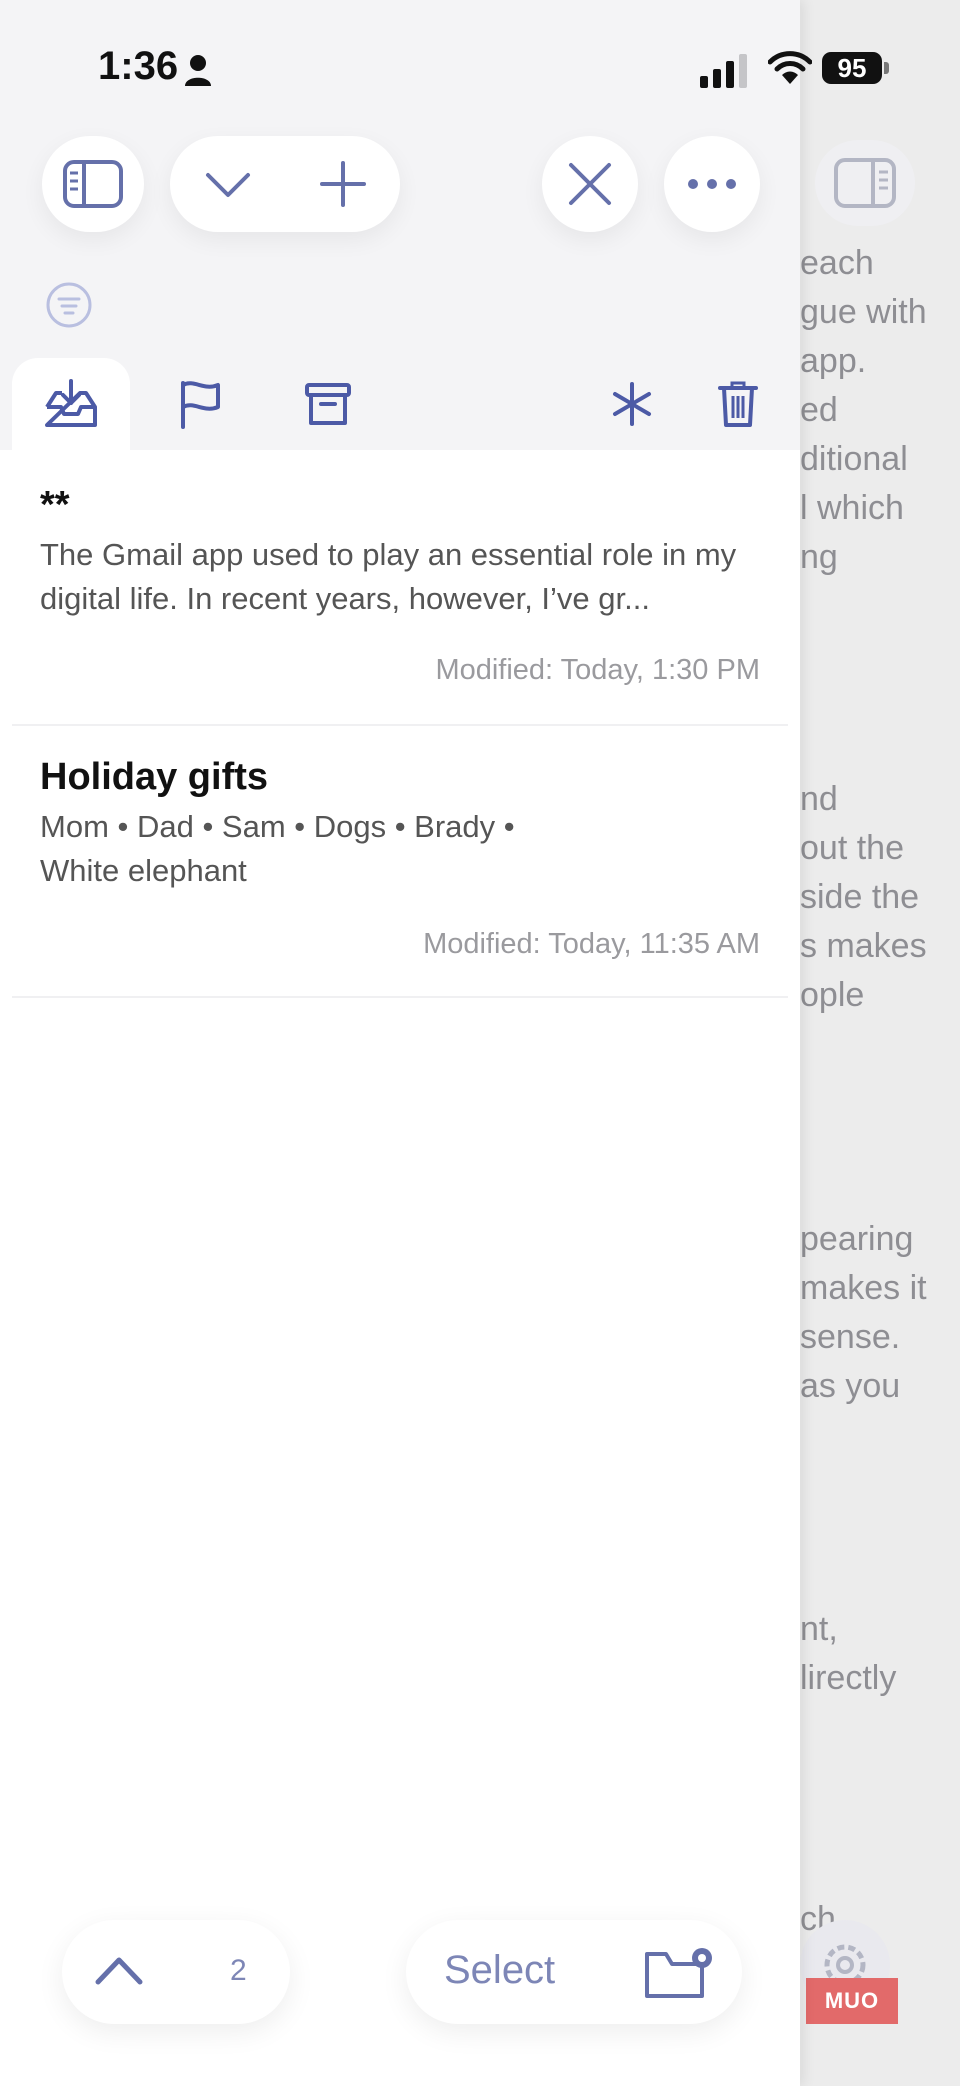 Image resolution: width=960 pixels, height=2086 pixels. Describe the element at coordinates (819, 557) in the screenshot. I see `document-line: ng` at that location.